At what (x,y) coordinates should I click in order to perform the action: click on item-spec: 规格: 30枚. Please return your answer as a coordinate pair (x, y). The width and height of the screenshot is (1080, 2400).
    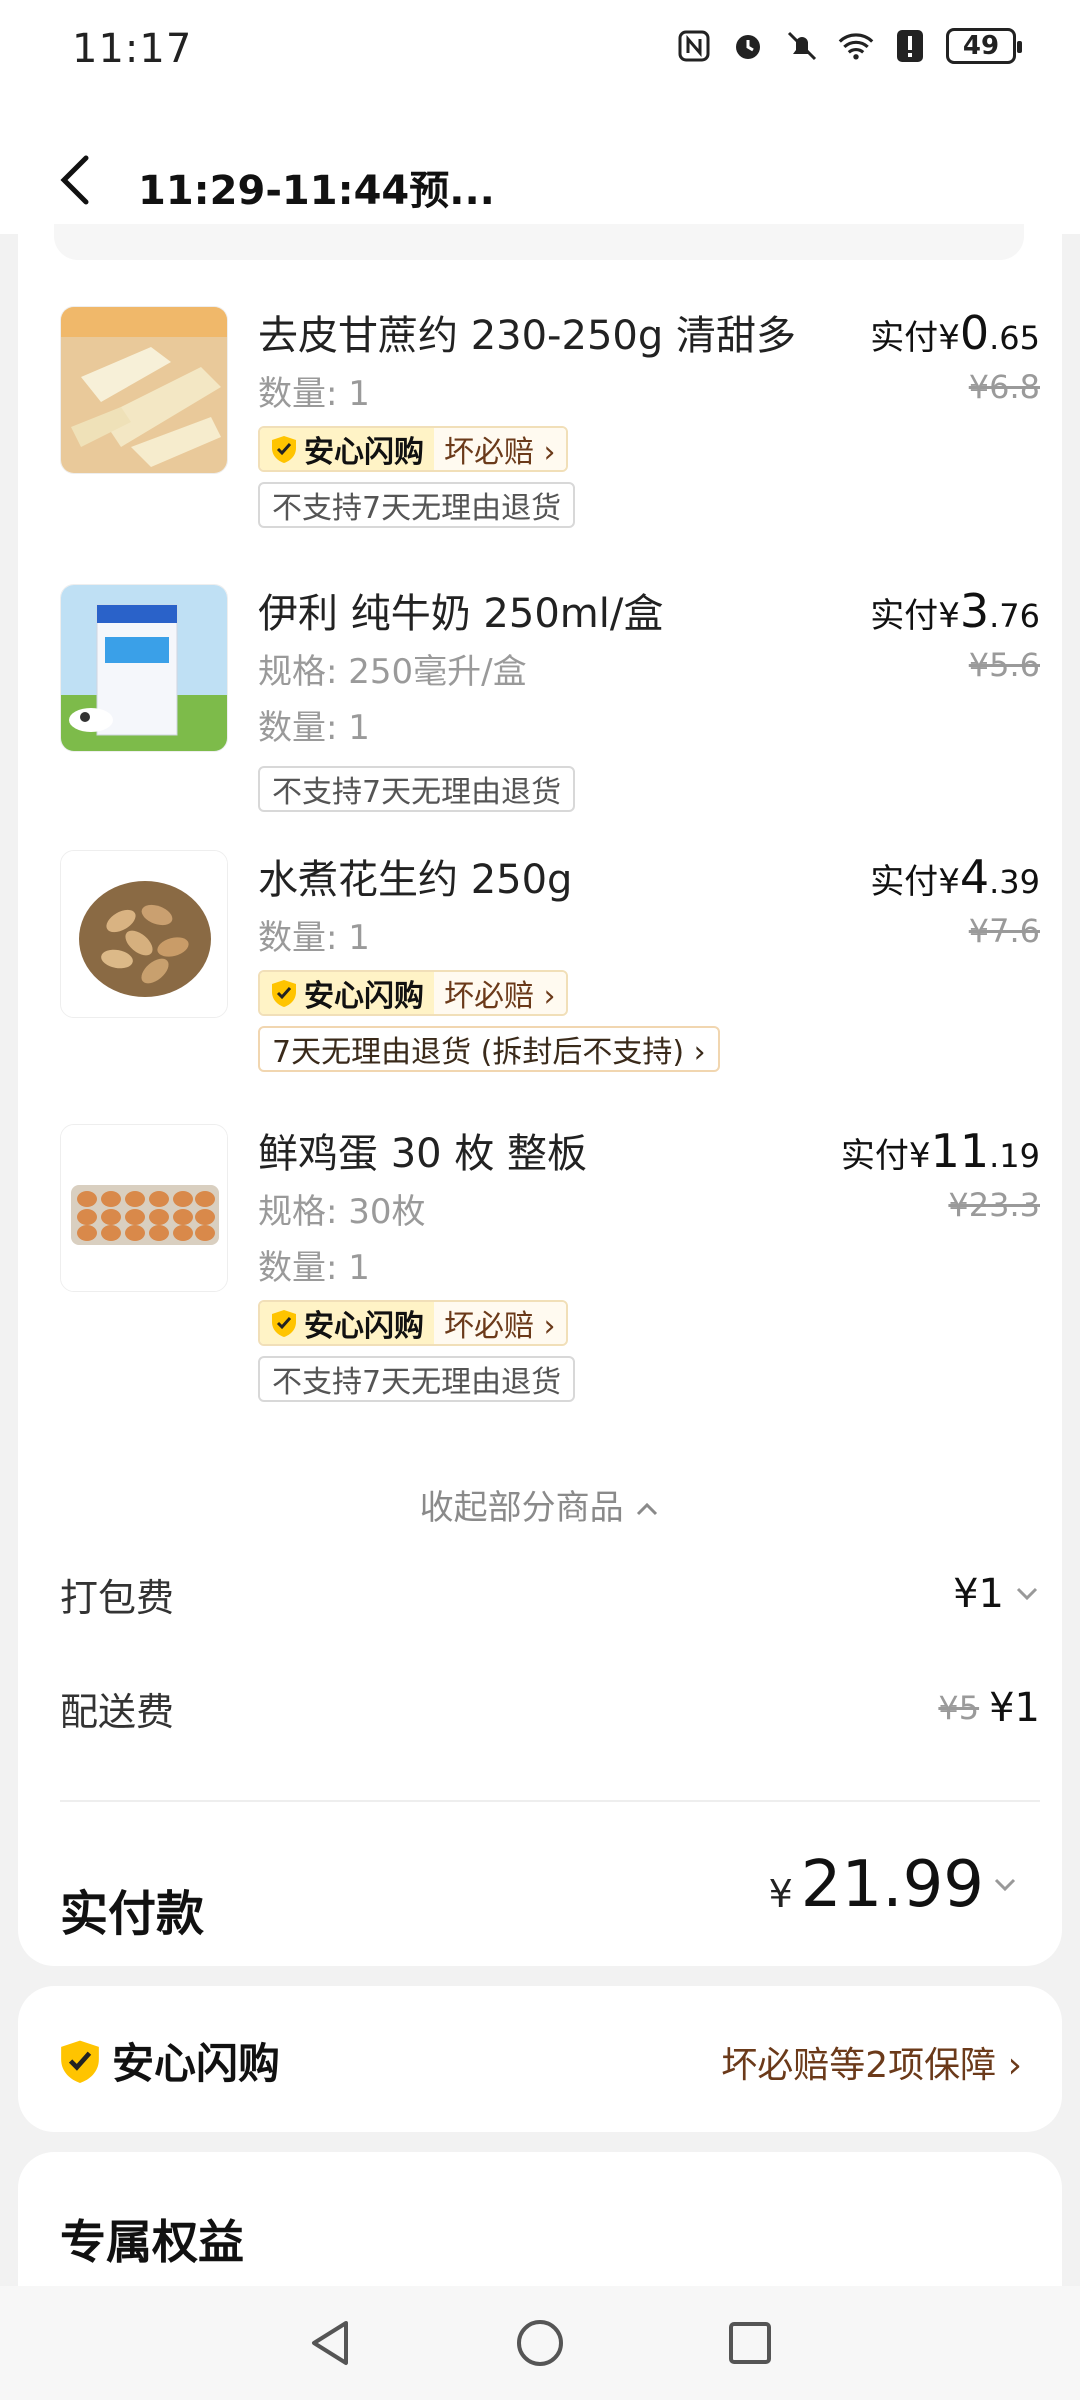
    Looking at the image, I should click on (342, 1212).